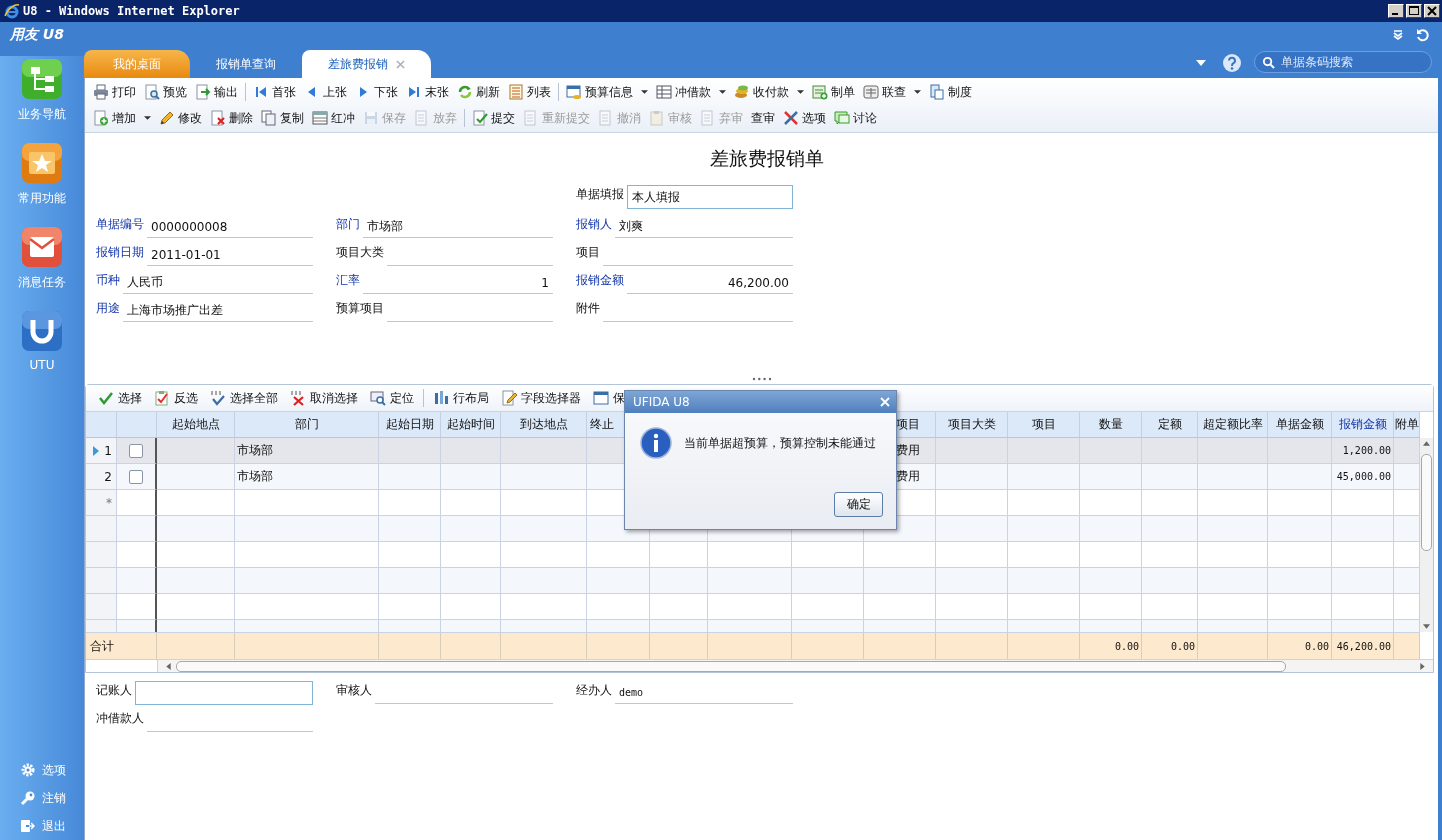 This screenshot has height=840, width=1442. I want to click on field-label: 记账人, so click(114, 690).